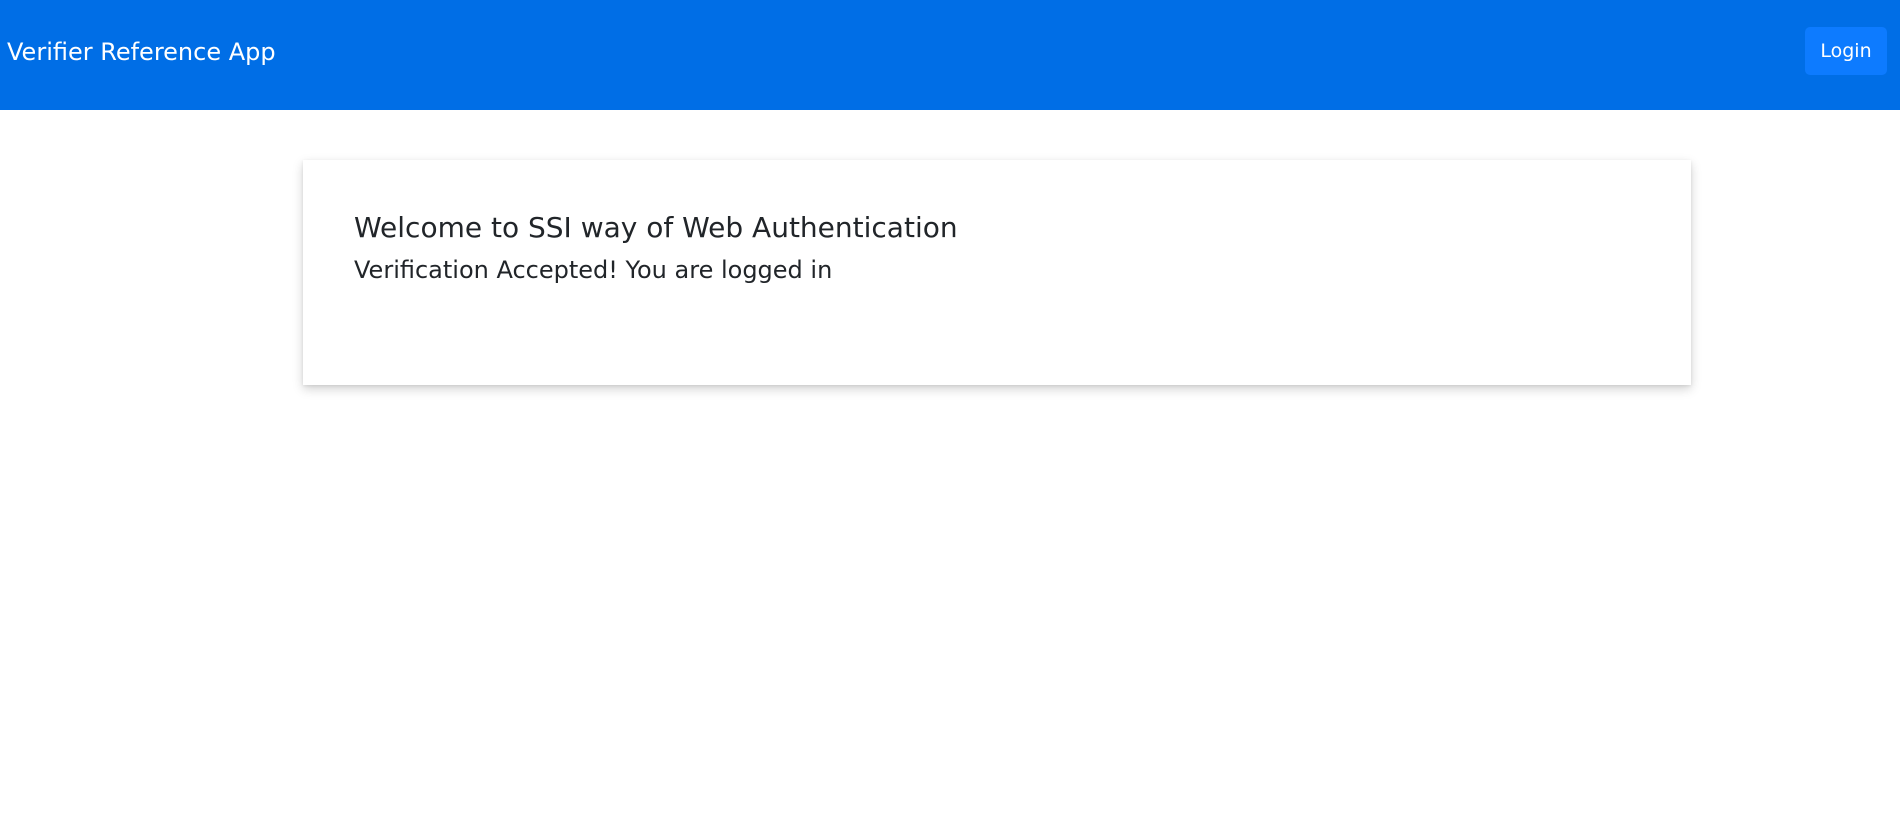 Image resolution: width=1900 pixels, height=822 pixels. What do you see at coordinates (1846, 51) in the screenshot?
I see `login-button: Login` at bounding box center [1846, 51].